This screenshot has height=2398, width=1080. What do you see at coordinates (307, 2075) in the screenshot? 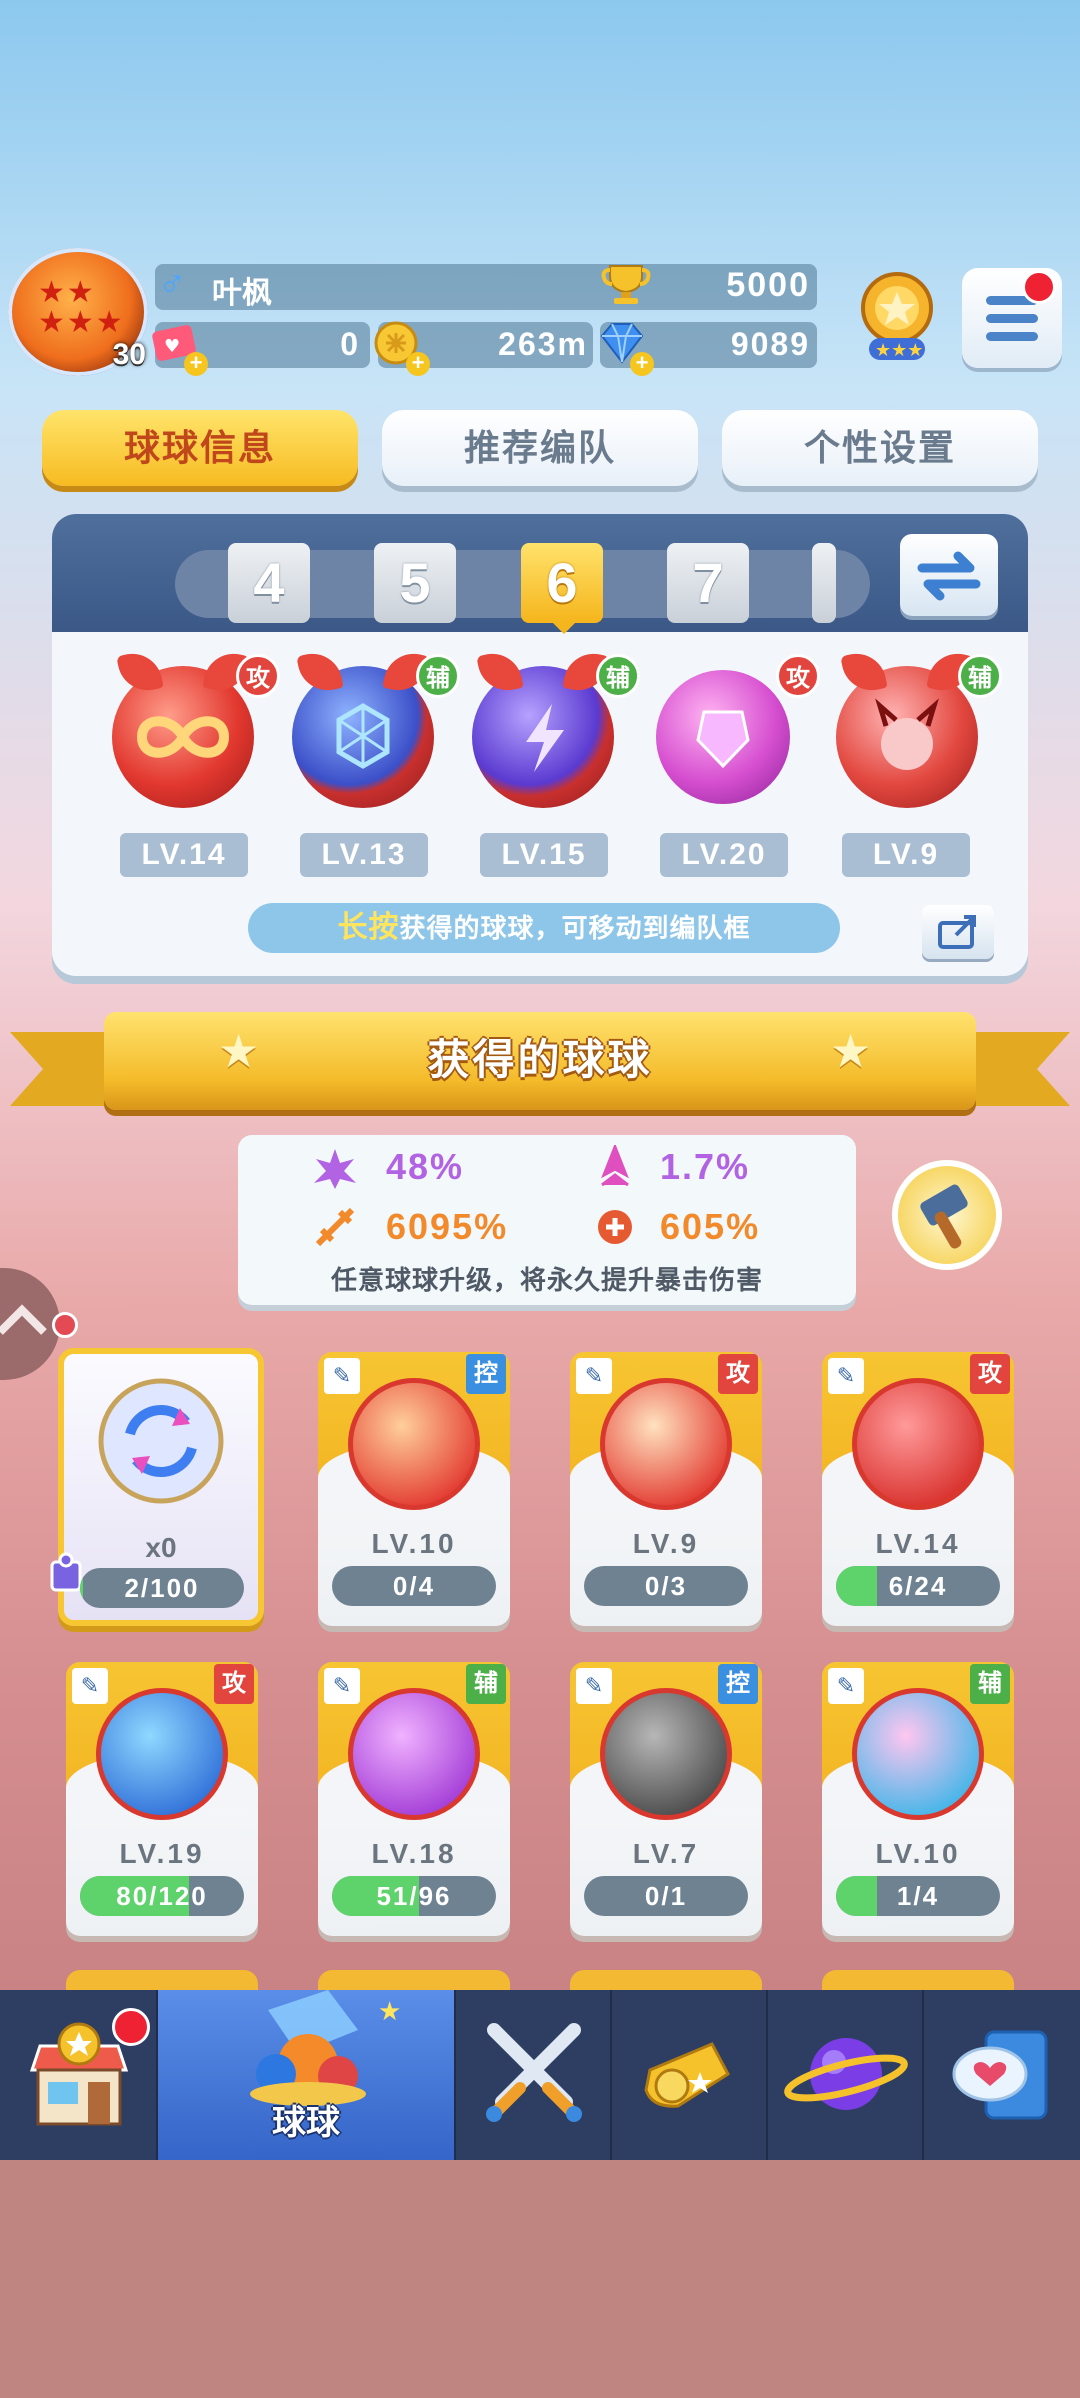
I see `nav-balls: ★ 球球` at bounding box center [307, 2075].